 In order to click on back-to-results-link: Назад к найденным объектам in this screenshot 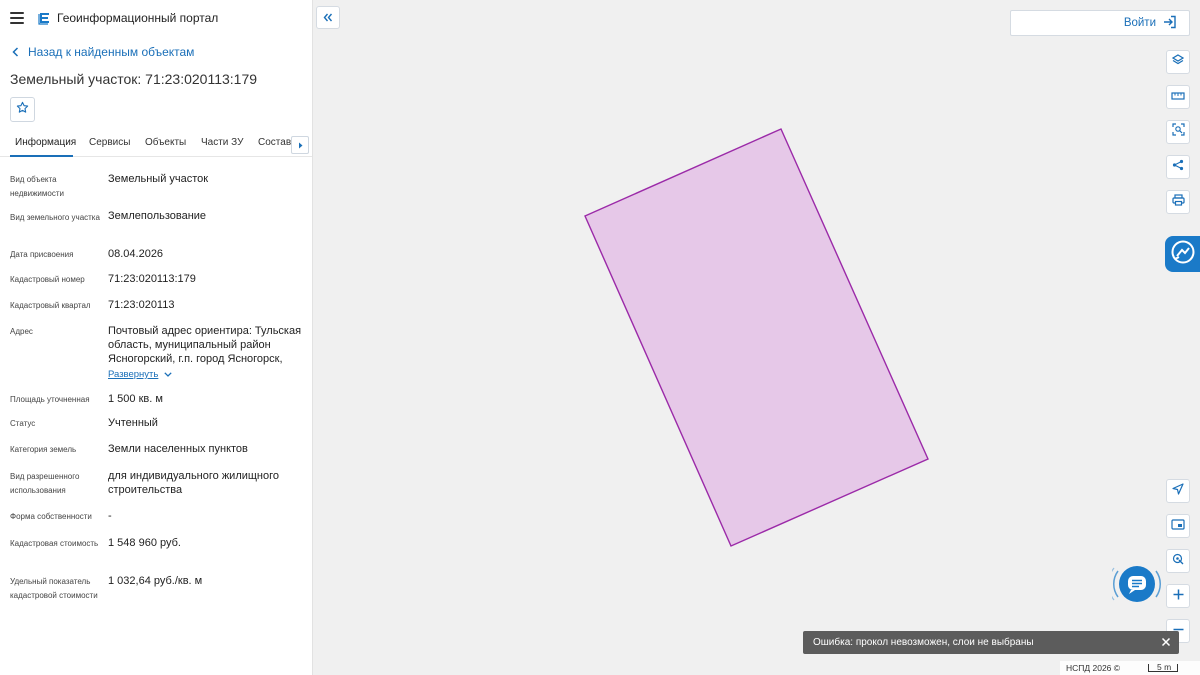, I will do `click(103, 52)`.